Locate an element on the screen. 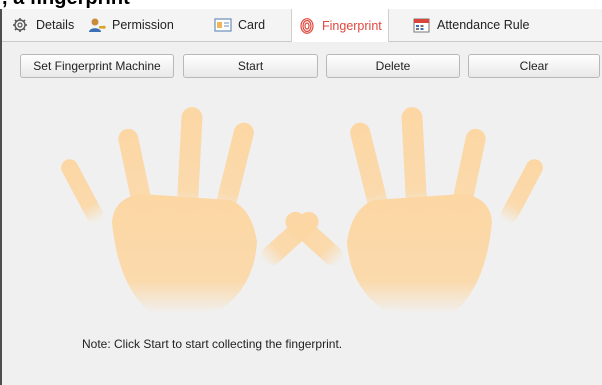  tab-permission: Permission is located at coordinates (131, 25).